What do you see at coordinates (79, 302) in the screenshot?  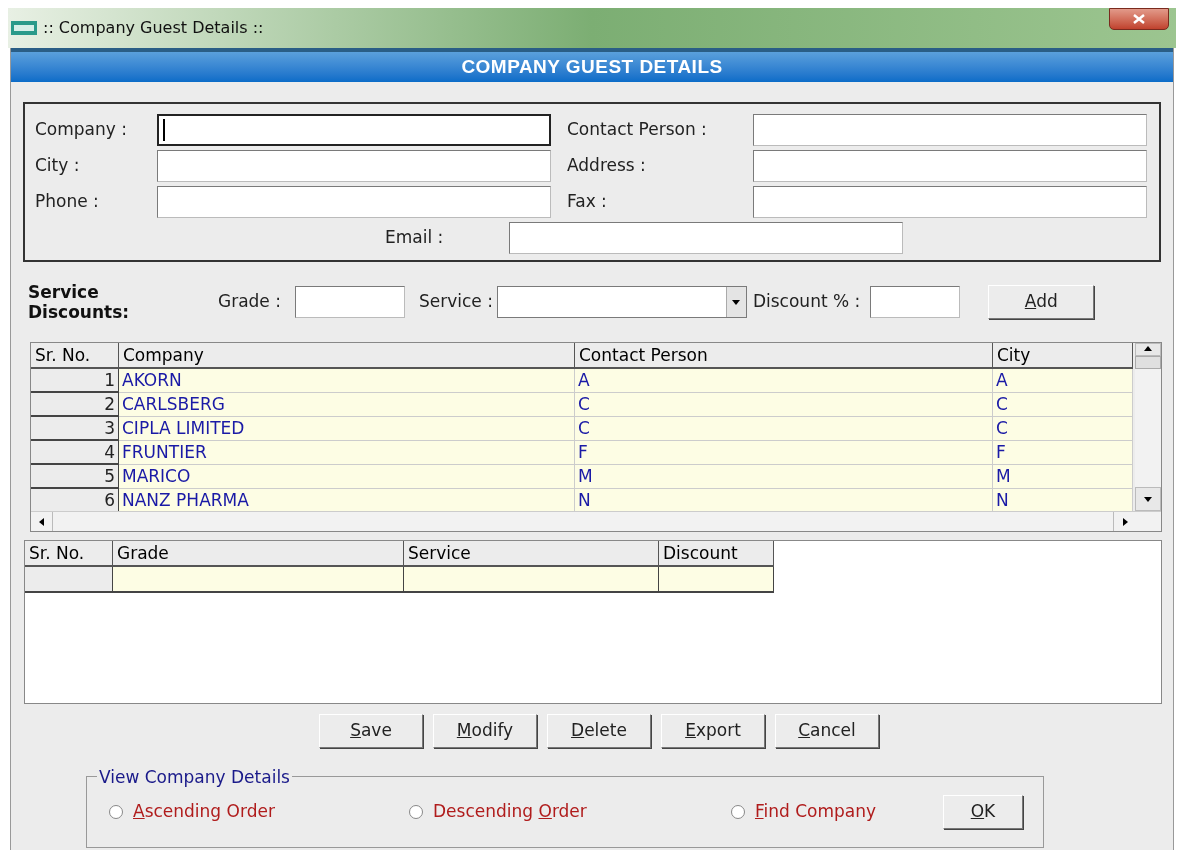 I see `section-title: Service Discounts:` at bounding box center [79, 302].